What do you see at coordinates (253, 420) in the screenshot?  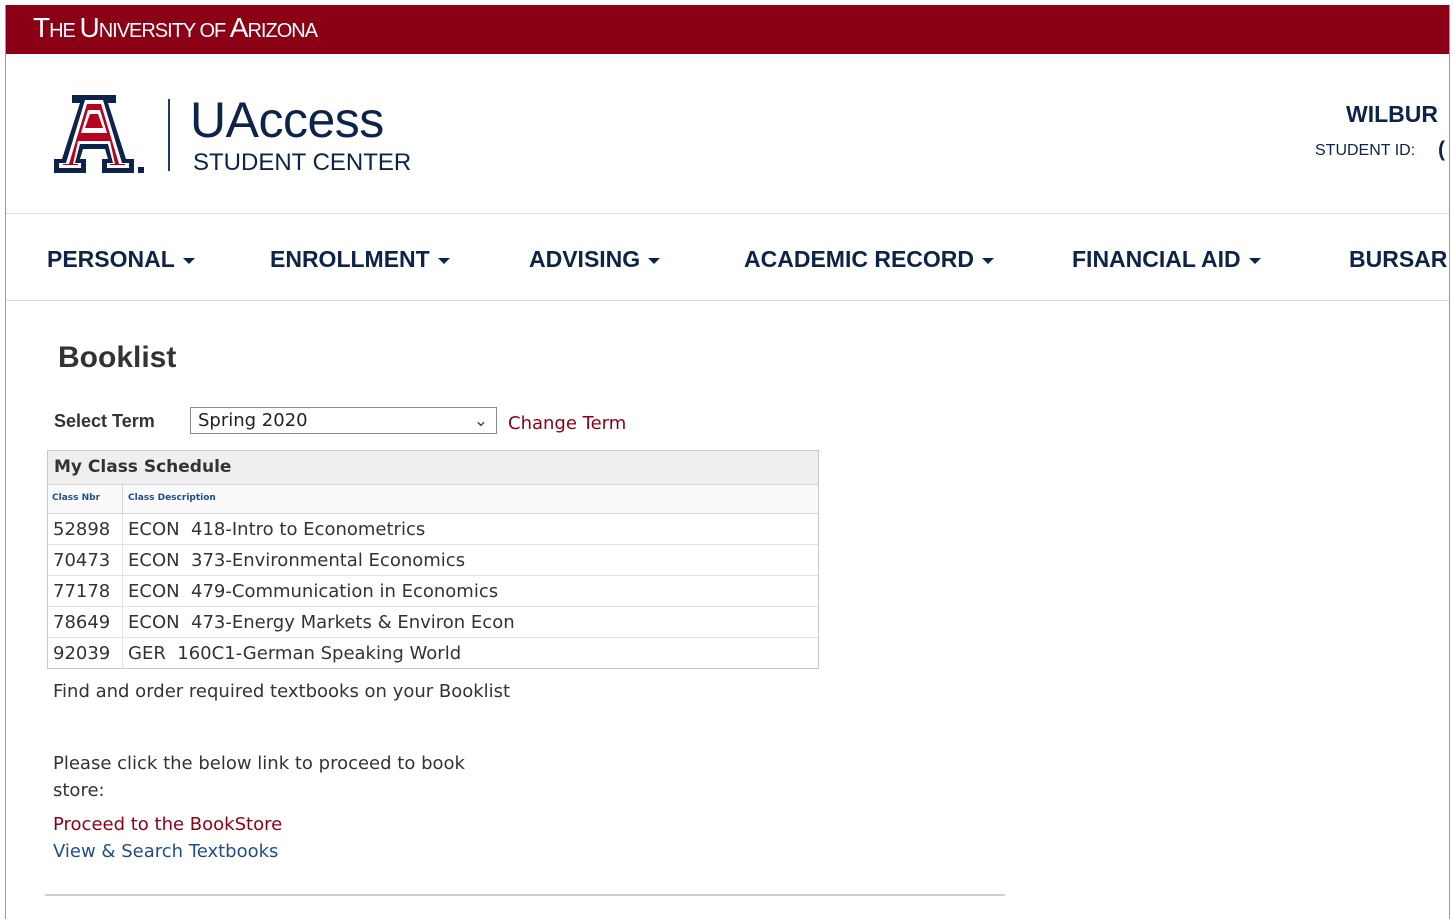 I see `term-select-value: Spring 2020` at bounding box center [253, 420].